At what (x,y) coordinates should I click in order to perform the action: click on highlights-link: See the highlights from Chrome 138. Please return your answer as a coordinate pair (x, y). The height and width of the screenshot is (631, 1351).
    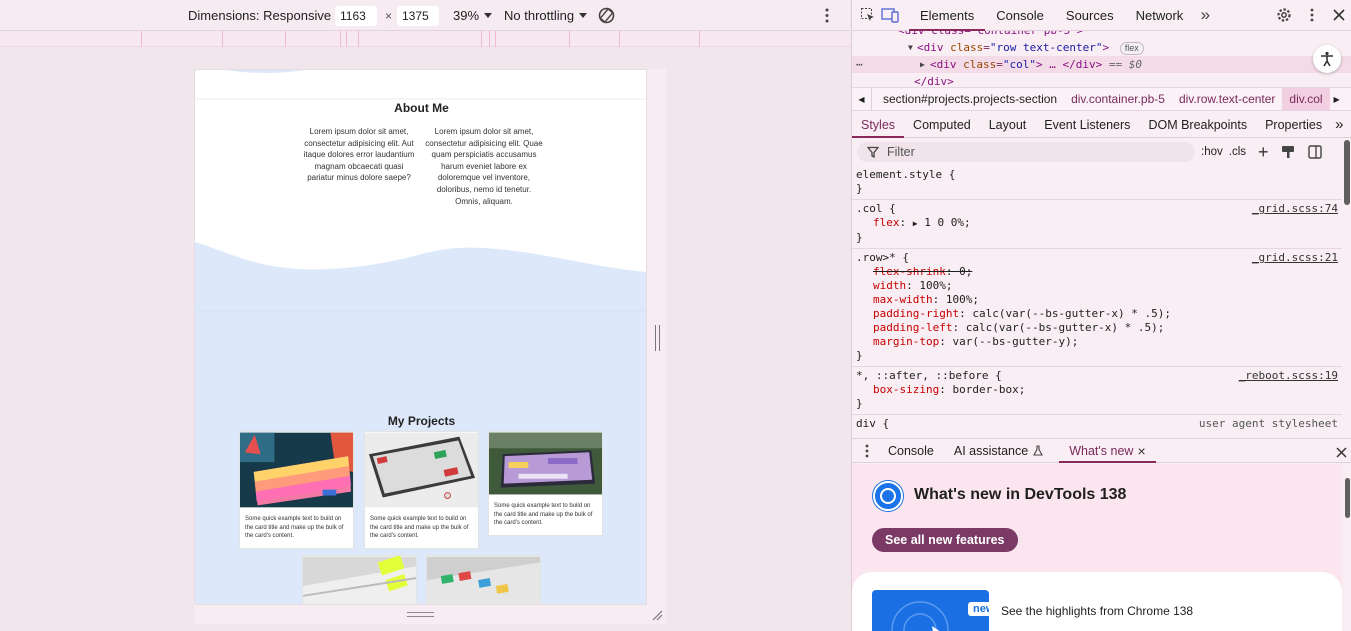
    Looking at the image, I should click on (1097, 611).